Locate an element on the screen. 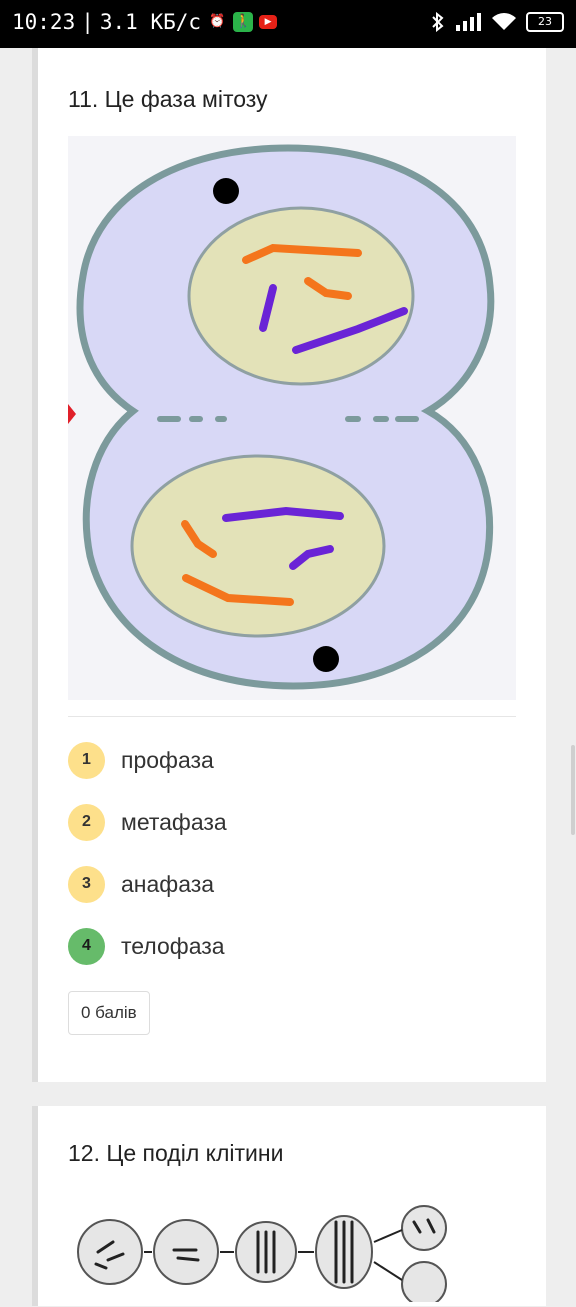  cell-division-image is located at coordinates (292, 1254).